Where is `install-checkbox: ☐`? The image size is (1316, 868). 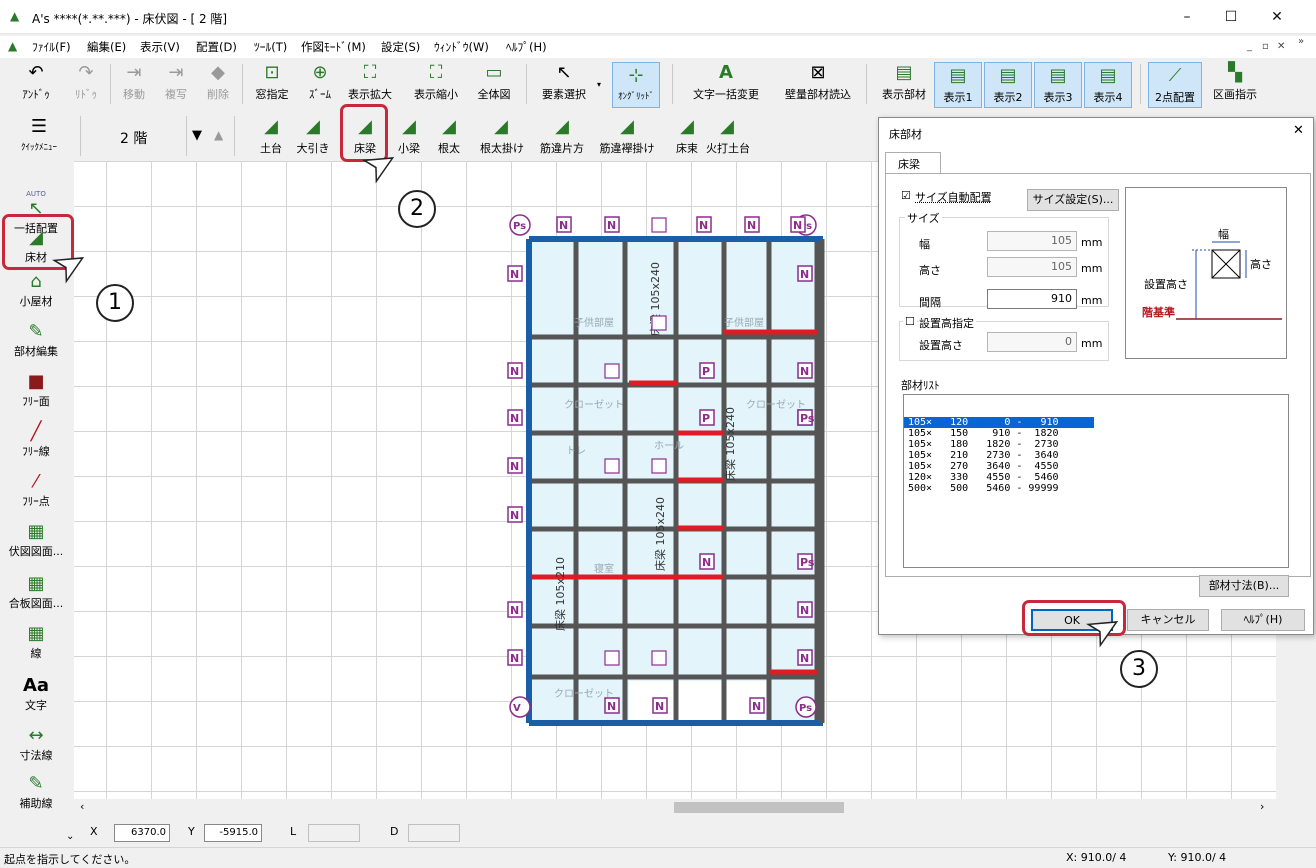 install-checkbox: ☐ is located at coordinates (910, 321).